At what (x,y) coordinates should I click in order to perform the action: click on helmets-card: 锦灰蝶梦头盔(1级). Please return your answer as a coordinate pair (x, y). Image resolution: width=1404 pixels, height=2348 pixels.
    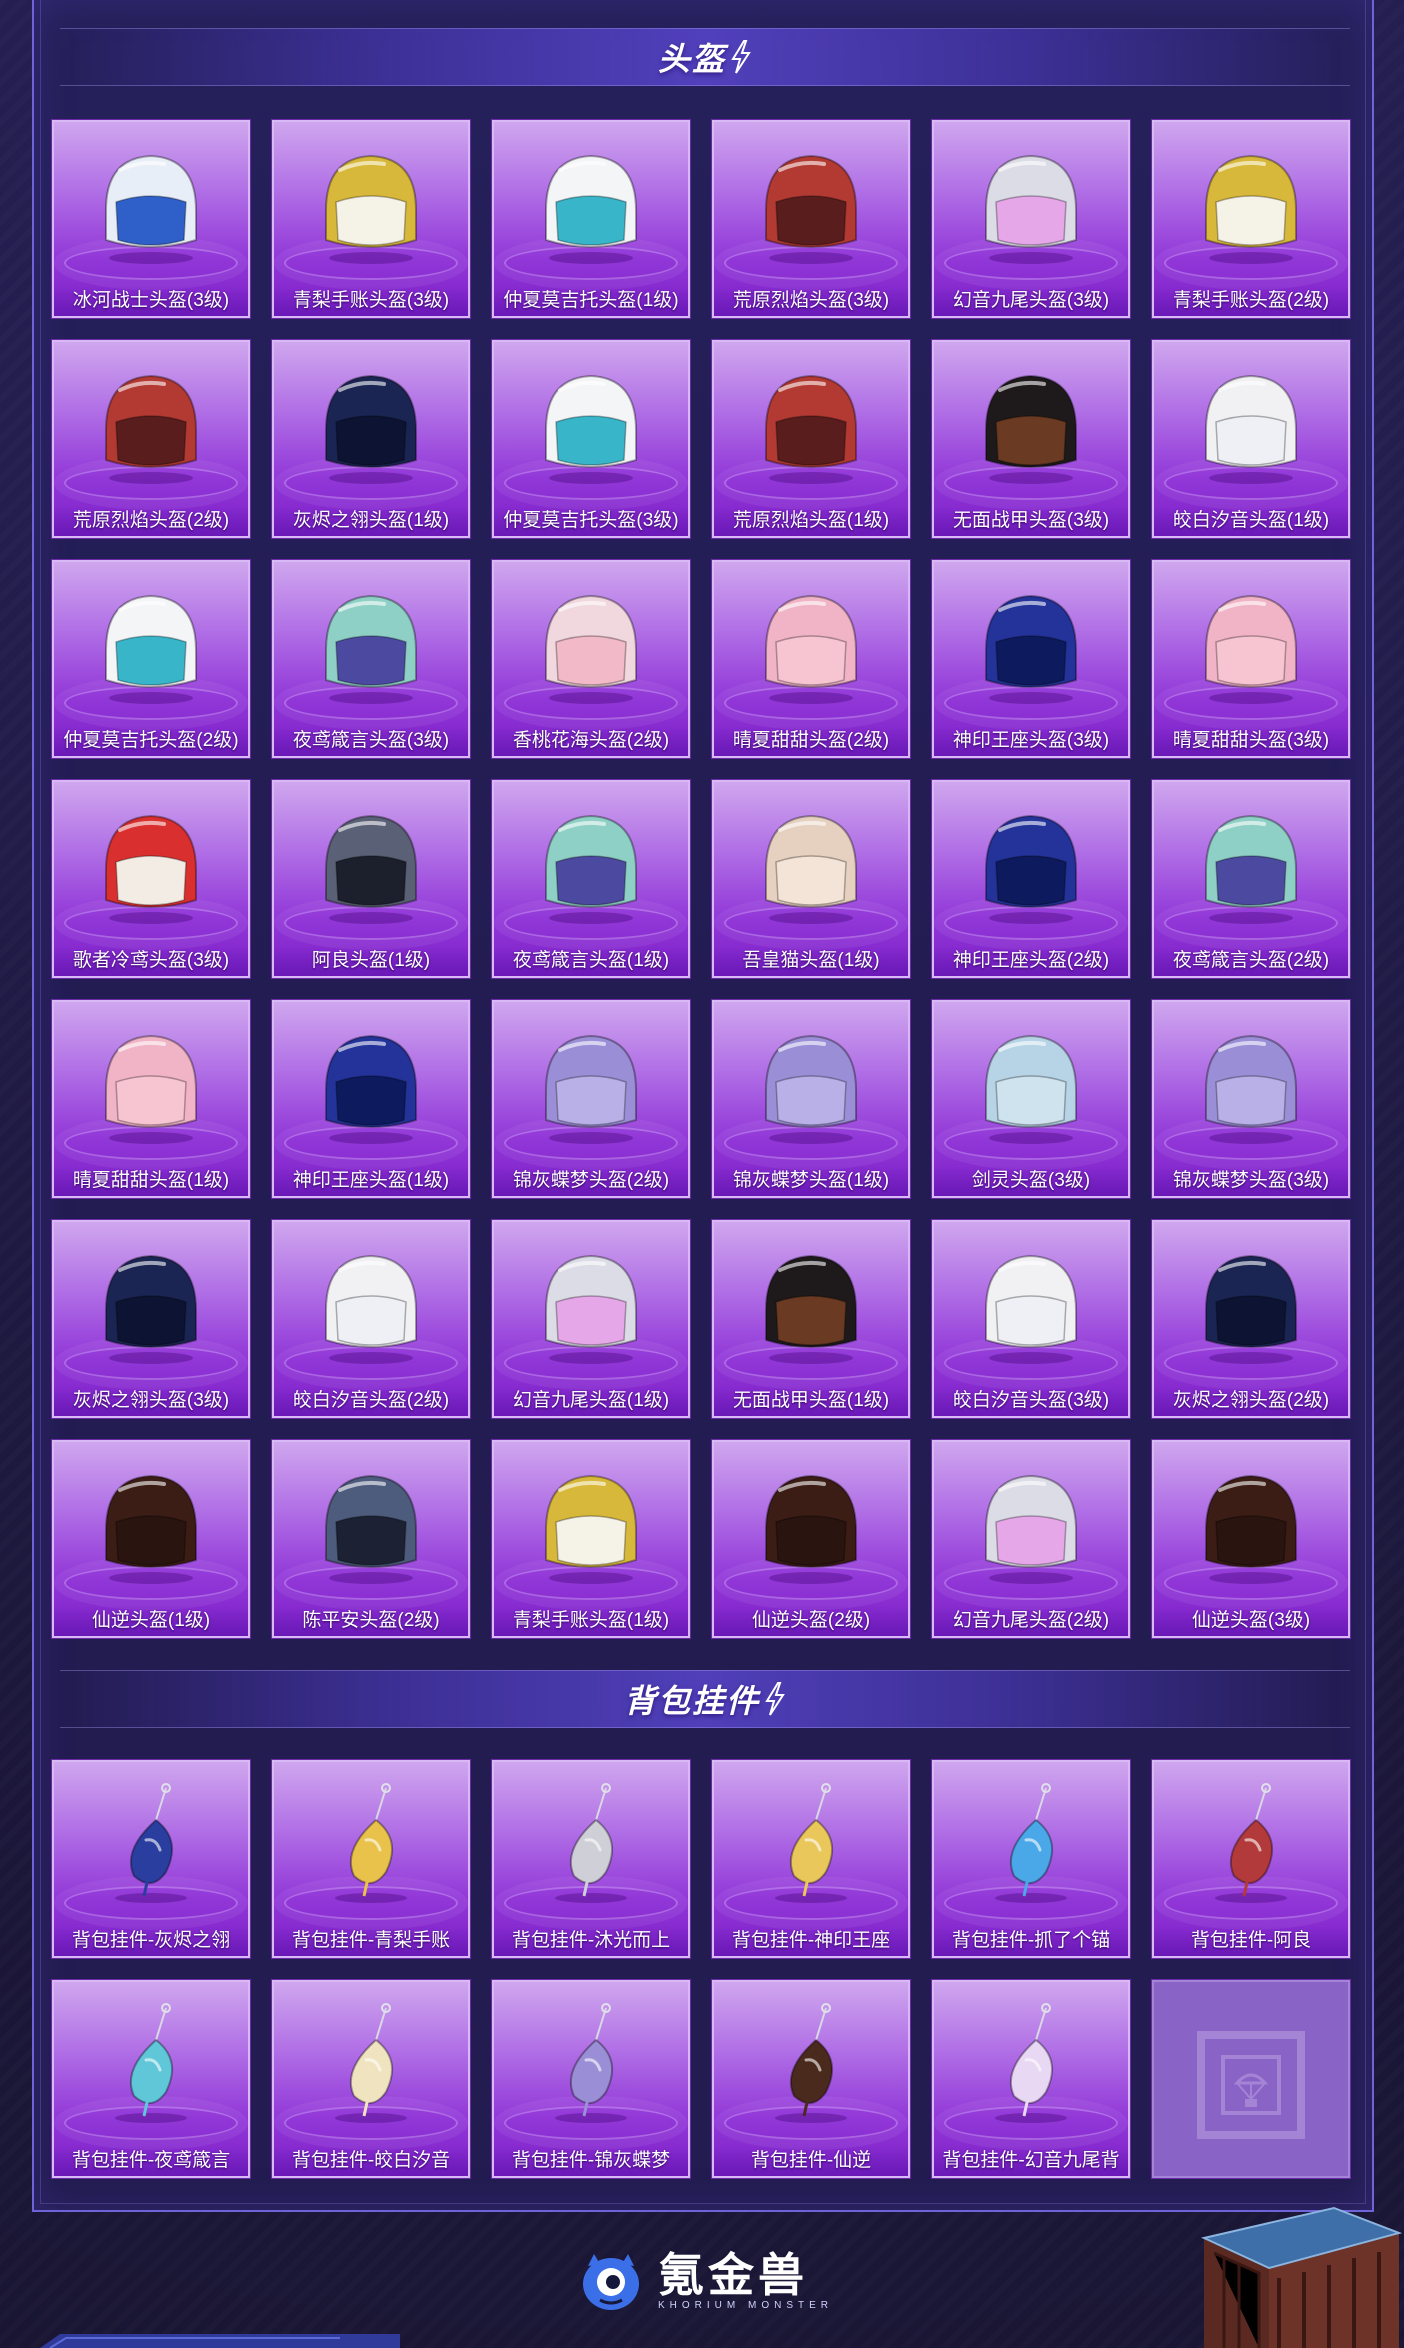
    Looking at the image, I should click on (811, 1099).